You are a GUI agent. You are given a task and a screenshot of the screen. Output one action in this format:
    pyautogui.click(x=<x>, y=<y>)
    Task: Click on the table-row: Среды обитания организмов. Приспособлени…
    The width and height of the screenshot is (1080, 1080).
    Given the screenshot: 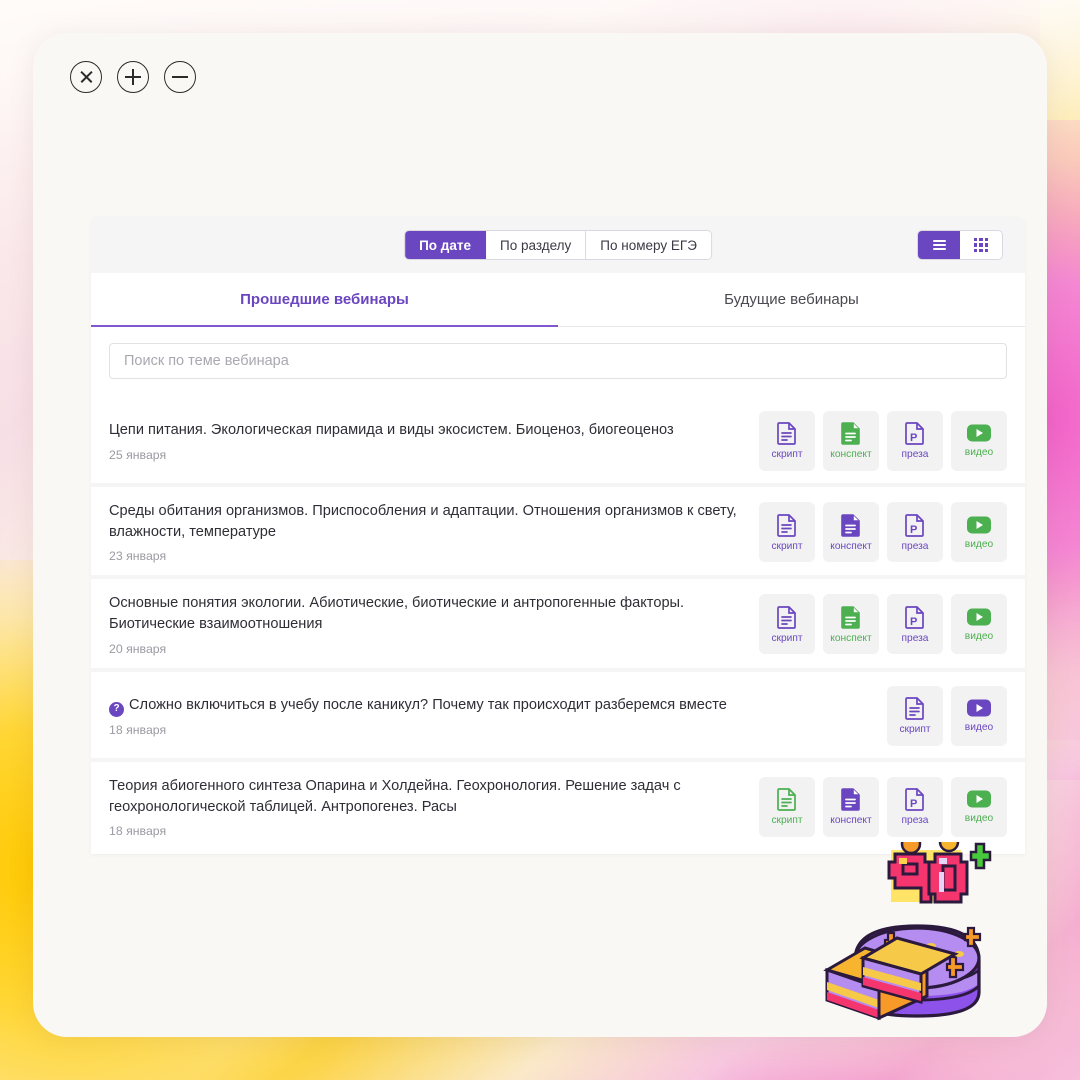 What is the action you would take?
    pyautogui.click(x=558, y=531)
    